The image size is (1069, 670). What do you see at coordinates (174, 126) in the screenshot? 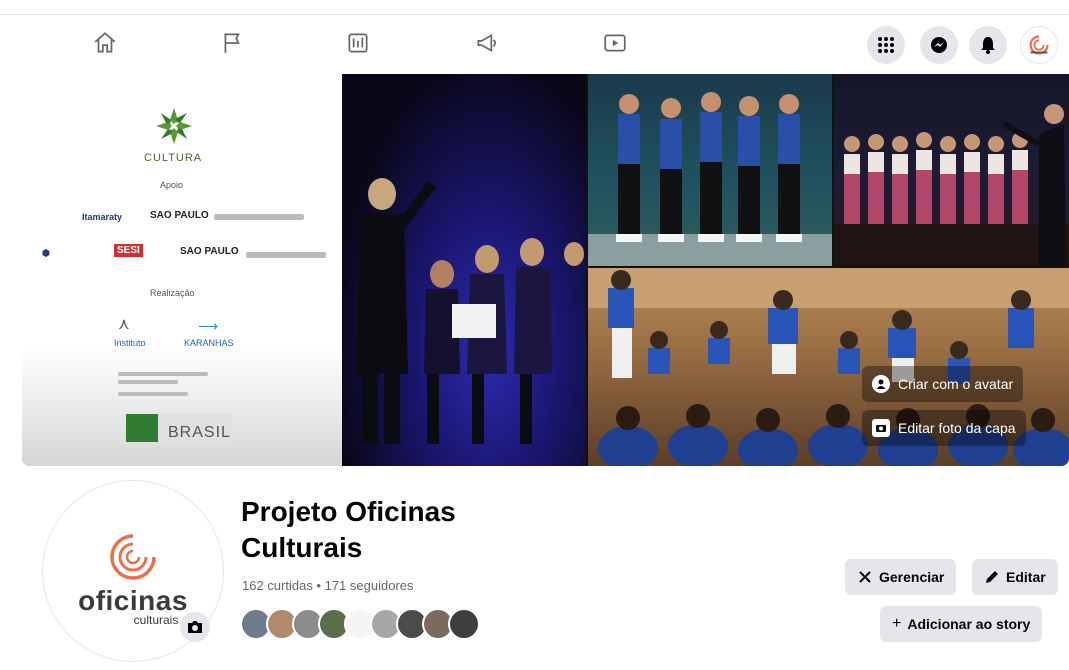
I see `cultura-logo` at bounding box center [174, 126].